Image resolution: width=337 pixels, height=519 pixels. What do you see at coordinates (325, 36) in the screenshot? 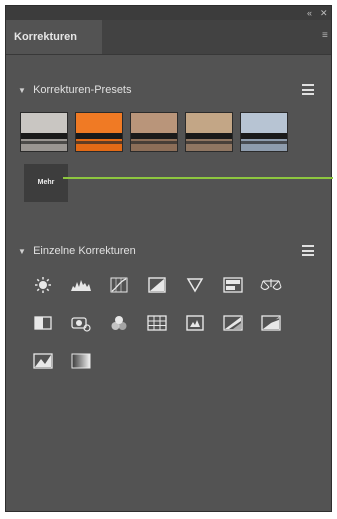
I see `panel-menu-icon: ≡` at bounding box center [325, 36].